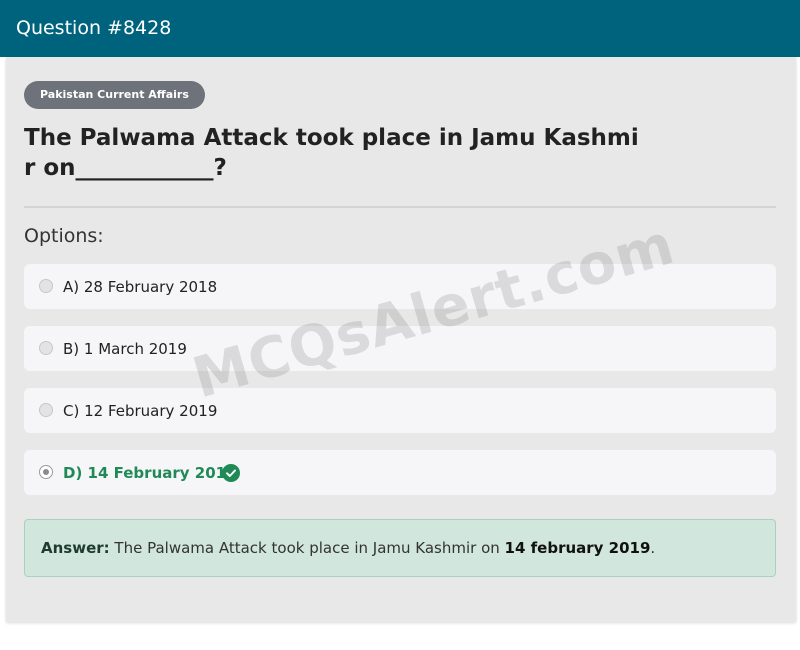  Describe the element at coordinates (577, 548) in the screenshot. I see `answer-value: 14 february 2019` at that location.